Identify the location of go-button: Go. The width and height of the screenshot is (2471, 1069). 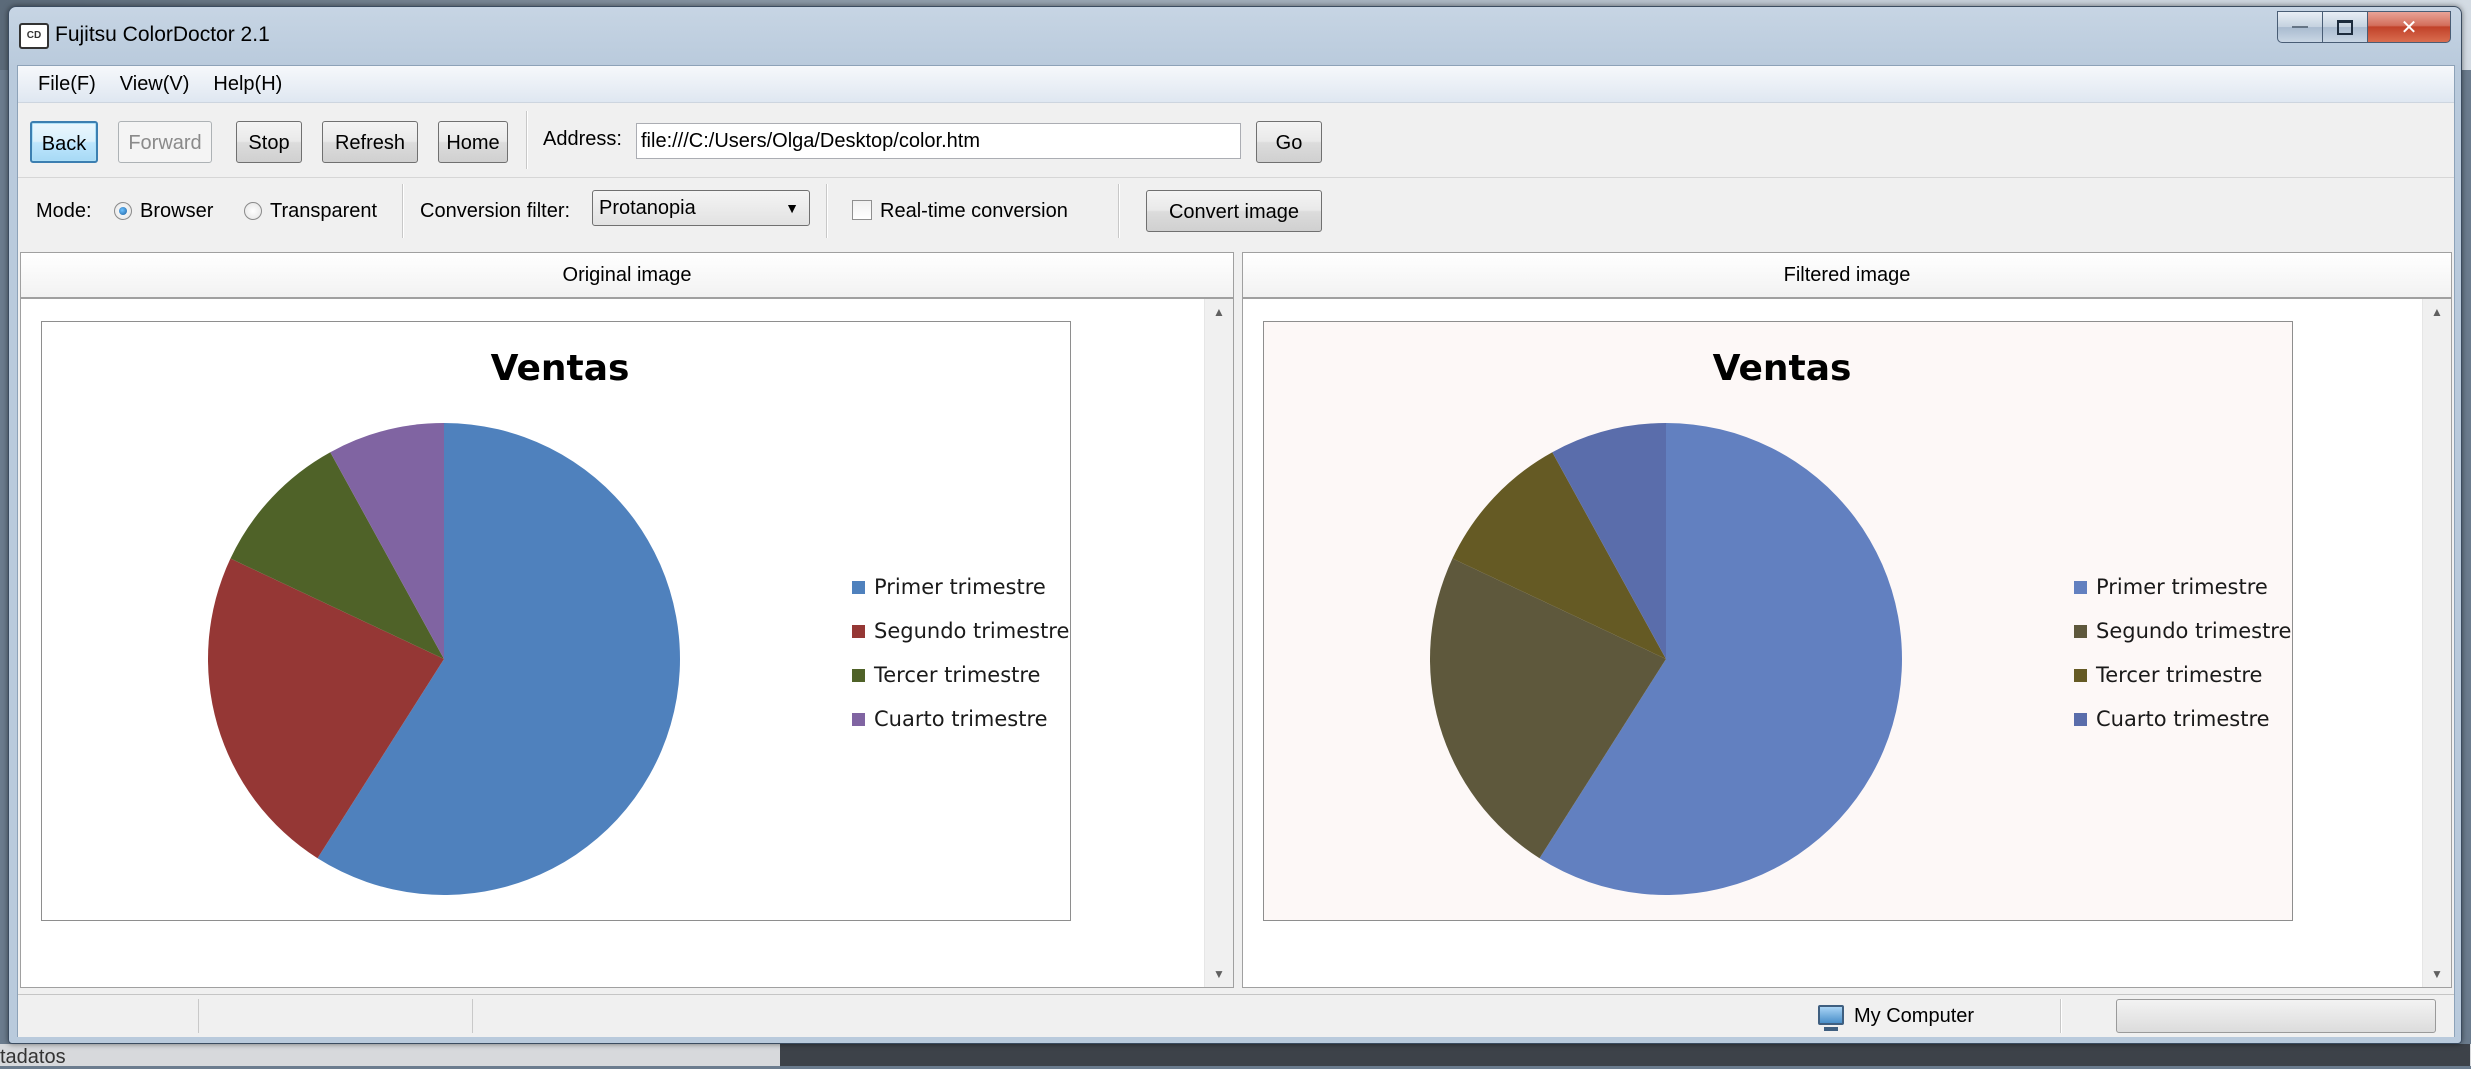
(1289, 142).